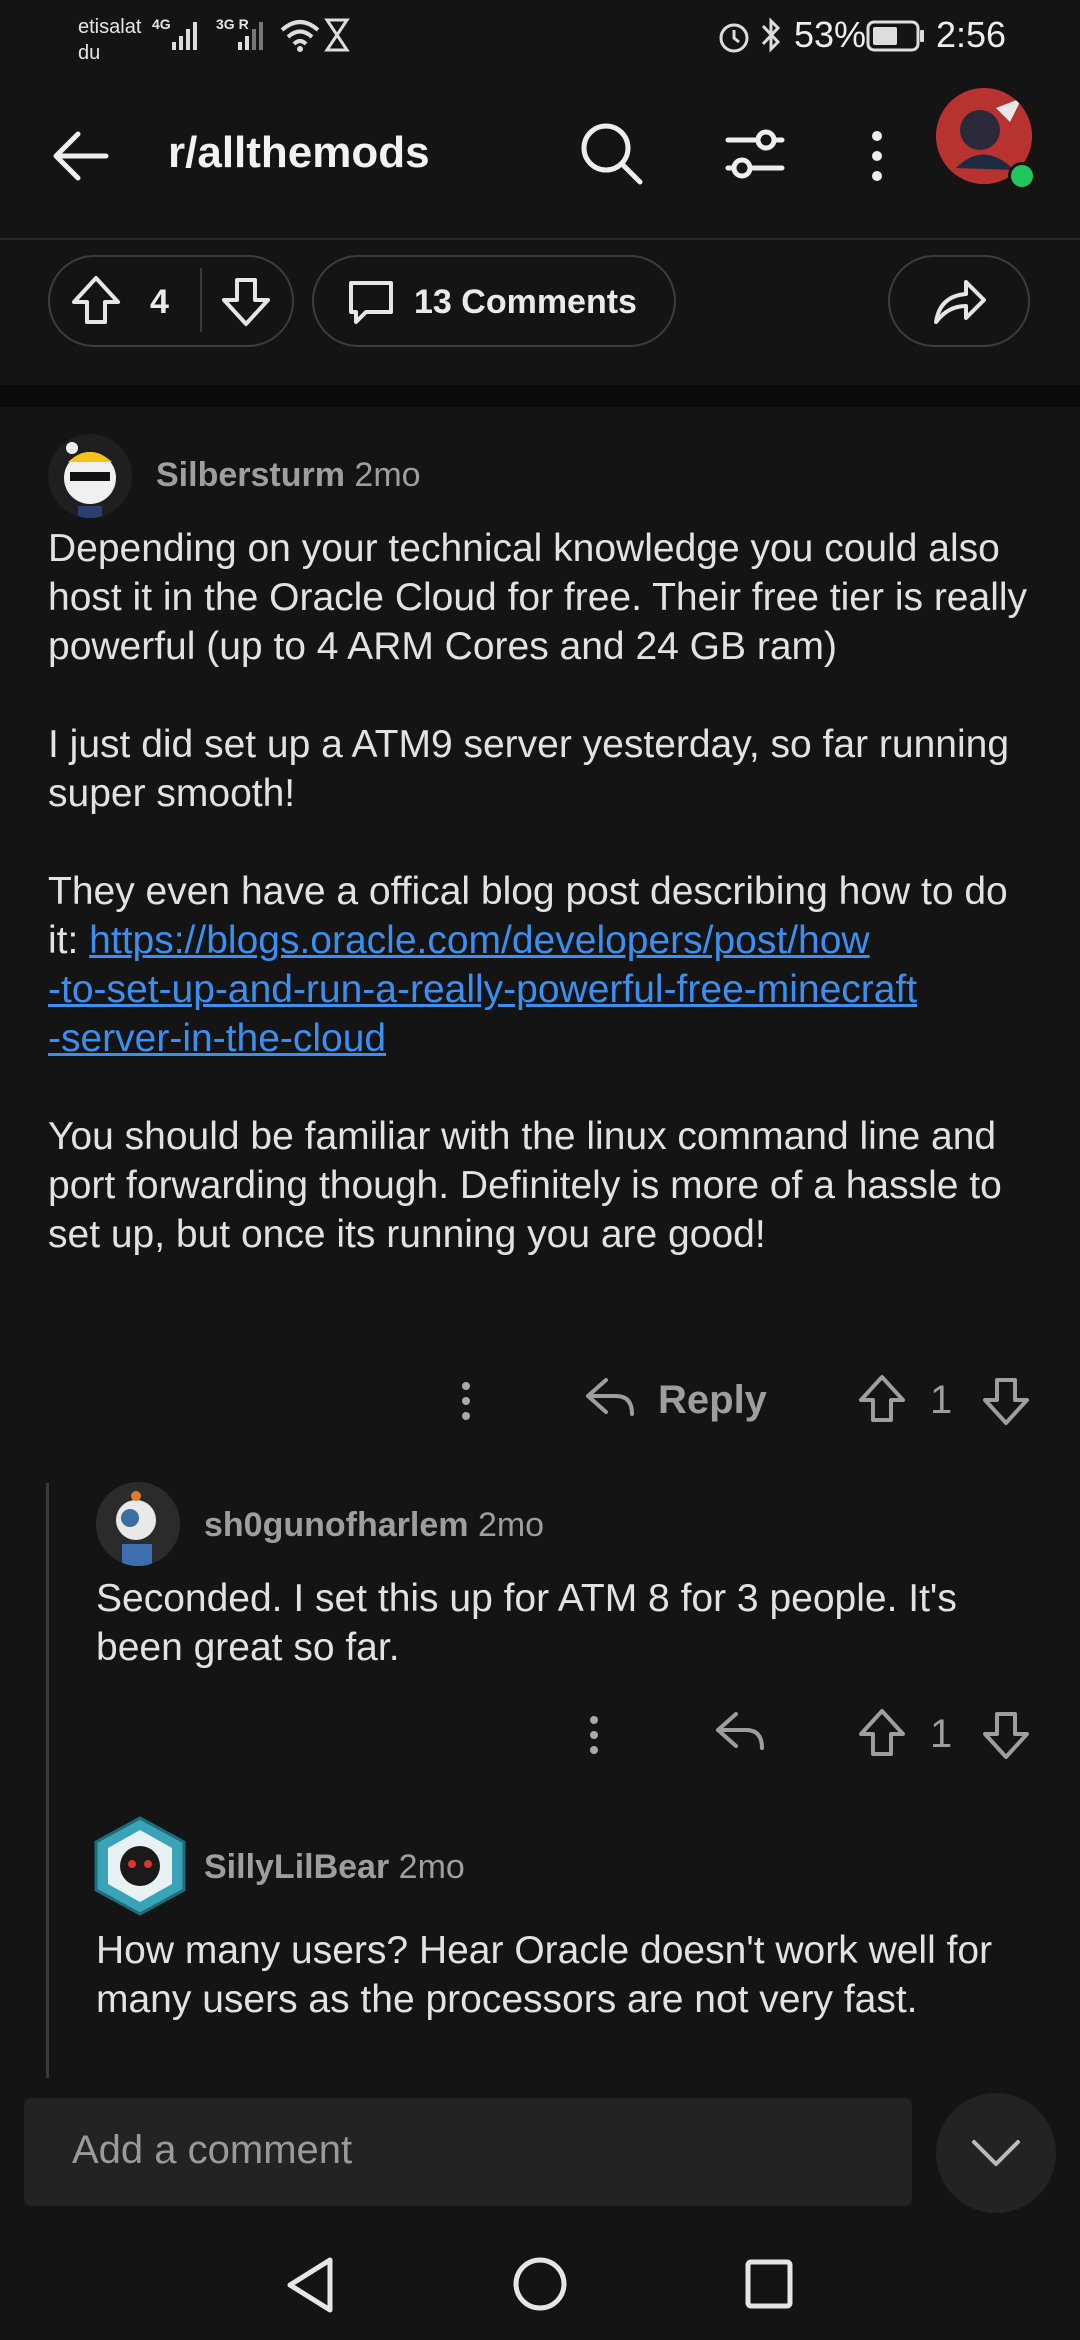  Describe the element at coordinates (540, 239) in the screenshot. I see `header-divider` at that location.